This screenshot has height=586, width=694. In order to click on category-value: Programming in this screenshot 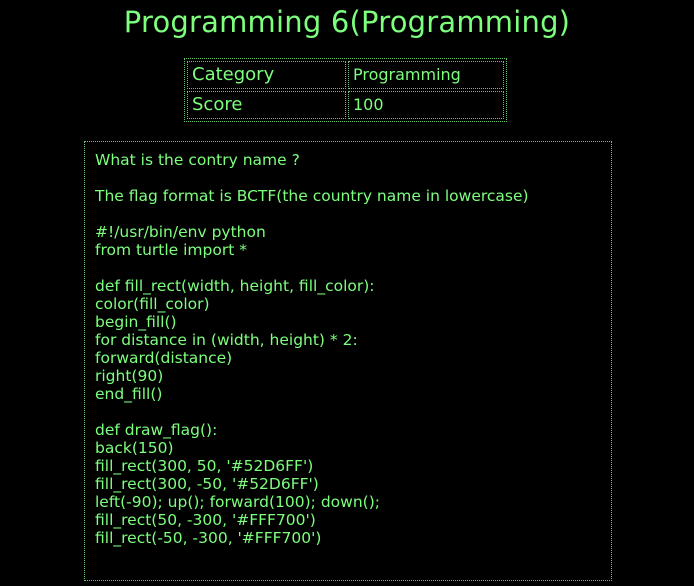, I will do `click(426, 75)`.